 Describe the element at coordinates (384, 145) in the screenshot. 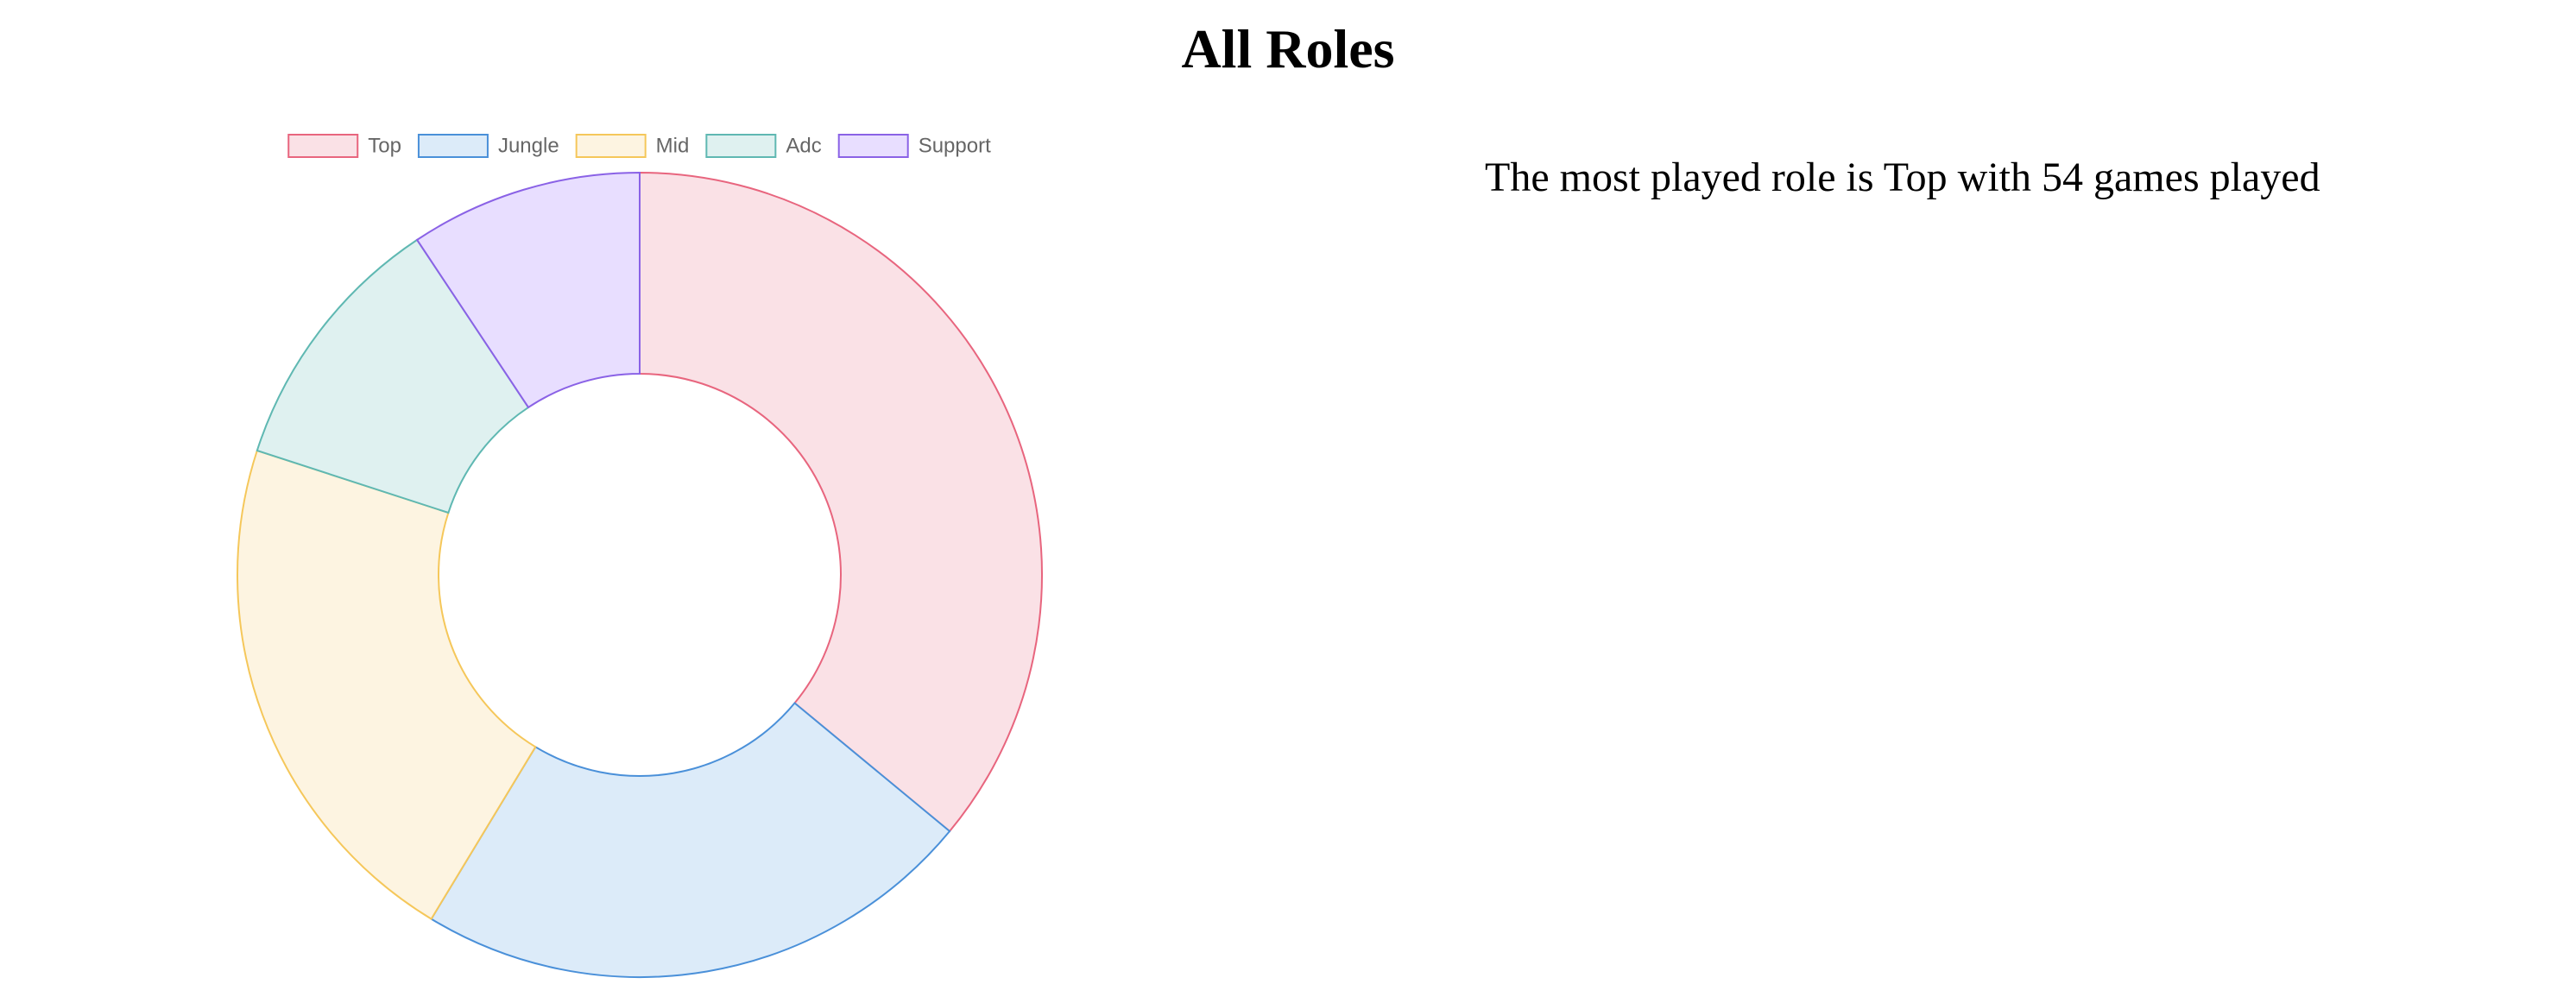

I see `legend-label-top: Top` at that location.